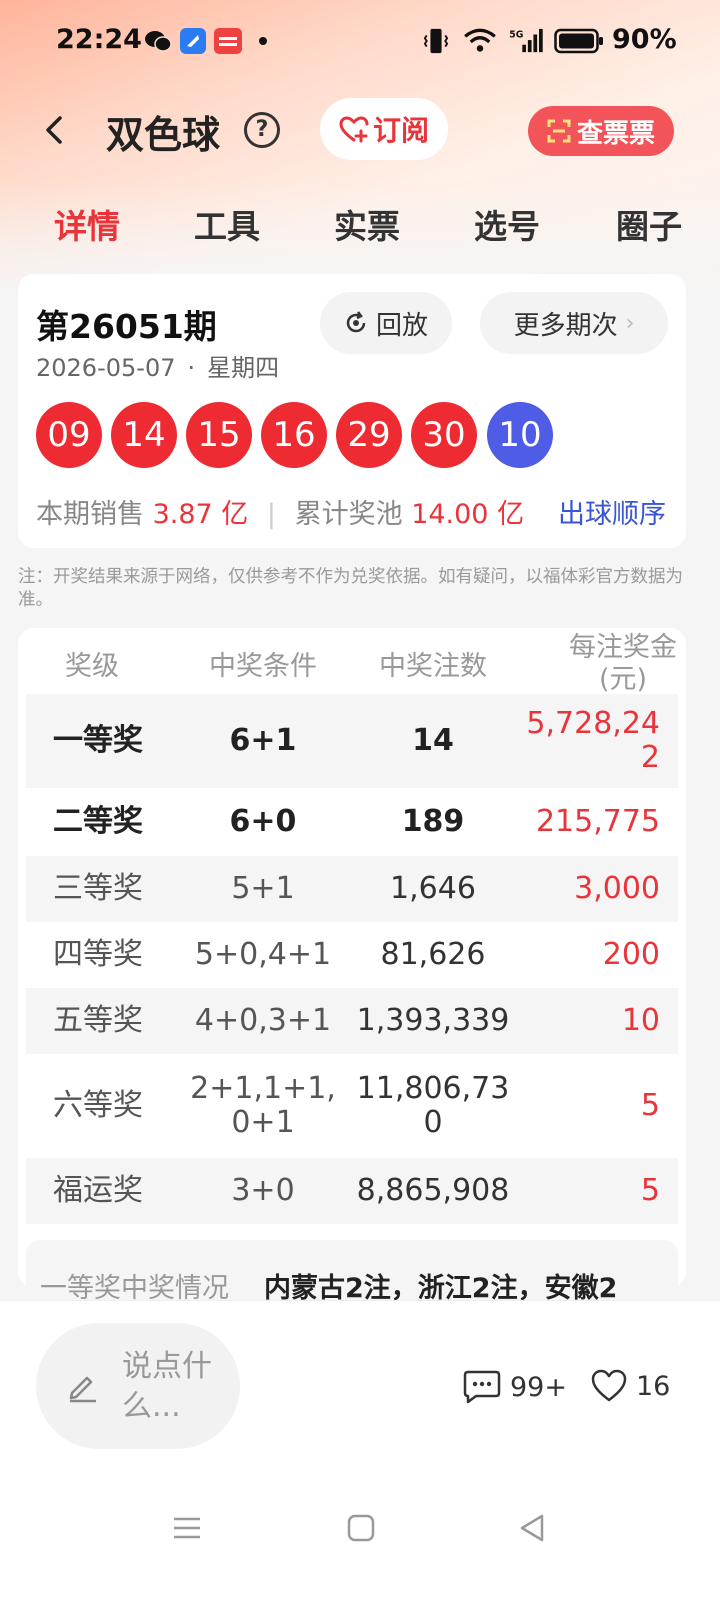 The image size is (720, 1604). Describe the element at coordinates (526, 40) in the screenshot. I see `signal-5g-icon: 5G` at that location.